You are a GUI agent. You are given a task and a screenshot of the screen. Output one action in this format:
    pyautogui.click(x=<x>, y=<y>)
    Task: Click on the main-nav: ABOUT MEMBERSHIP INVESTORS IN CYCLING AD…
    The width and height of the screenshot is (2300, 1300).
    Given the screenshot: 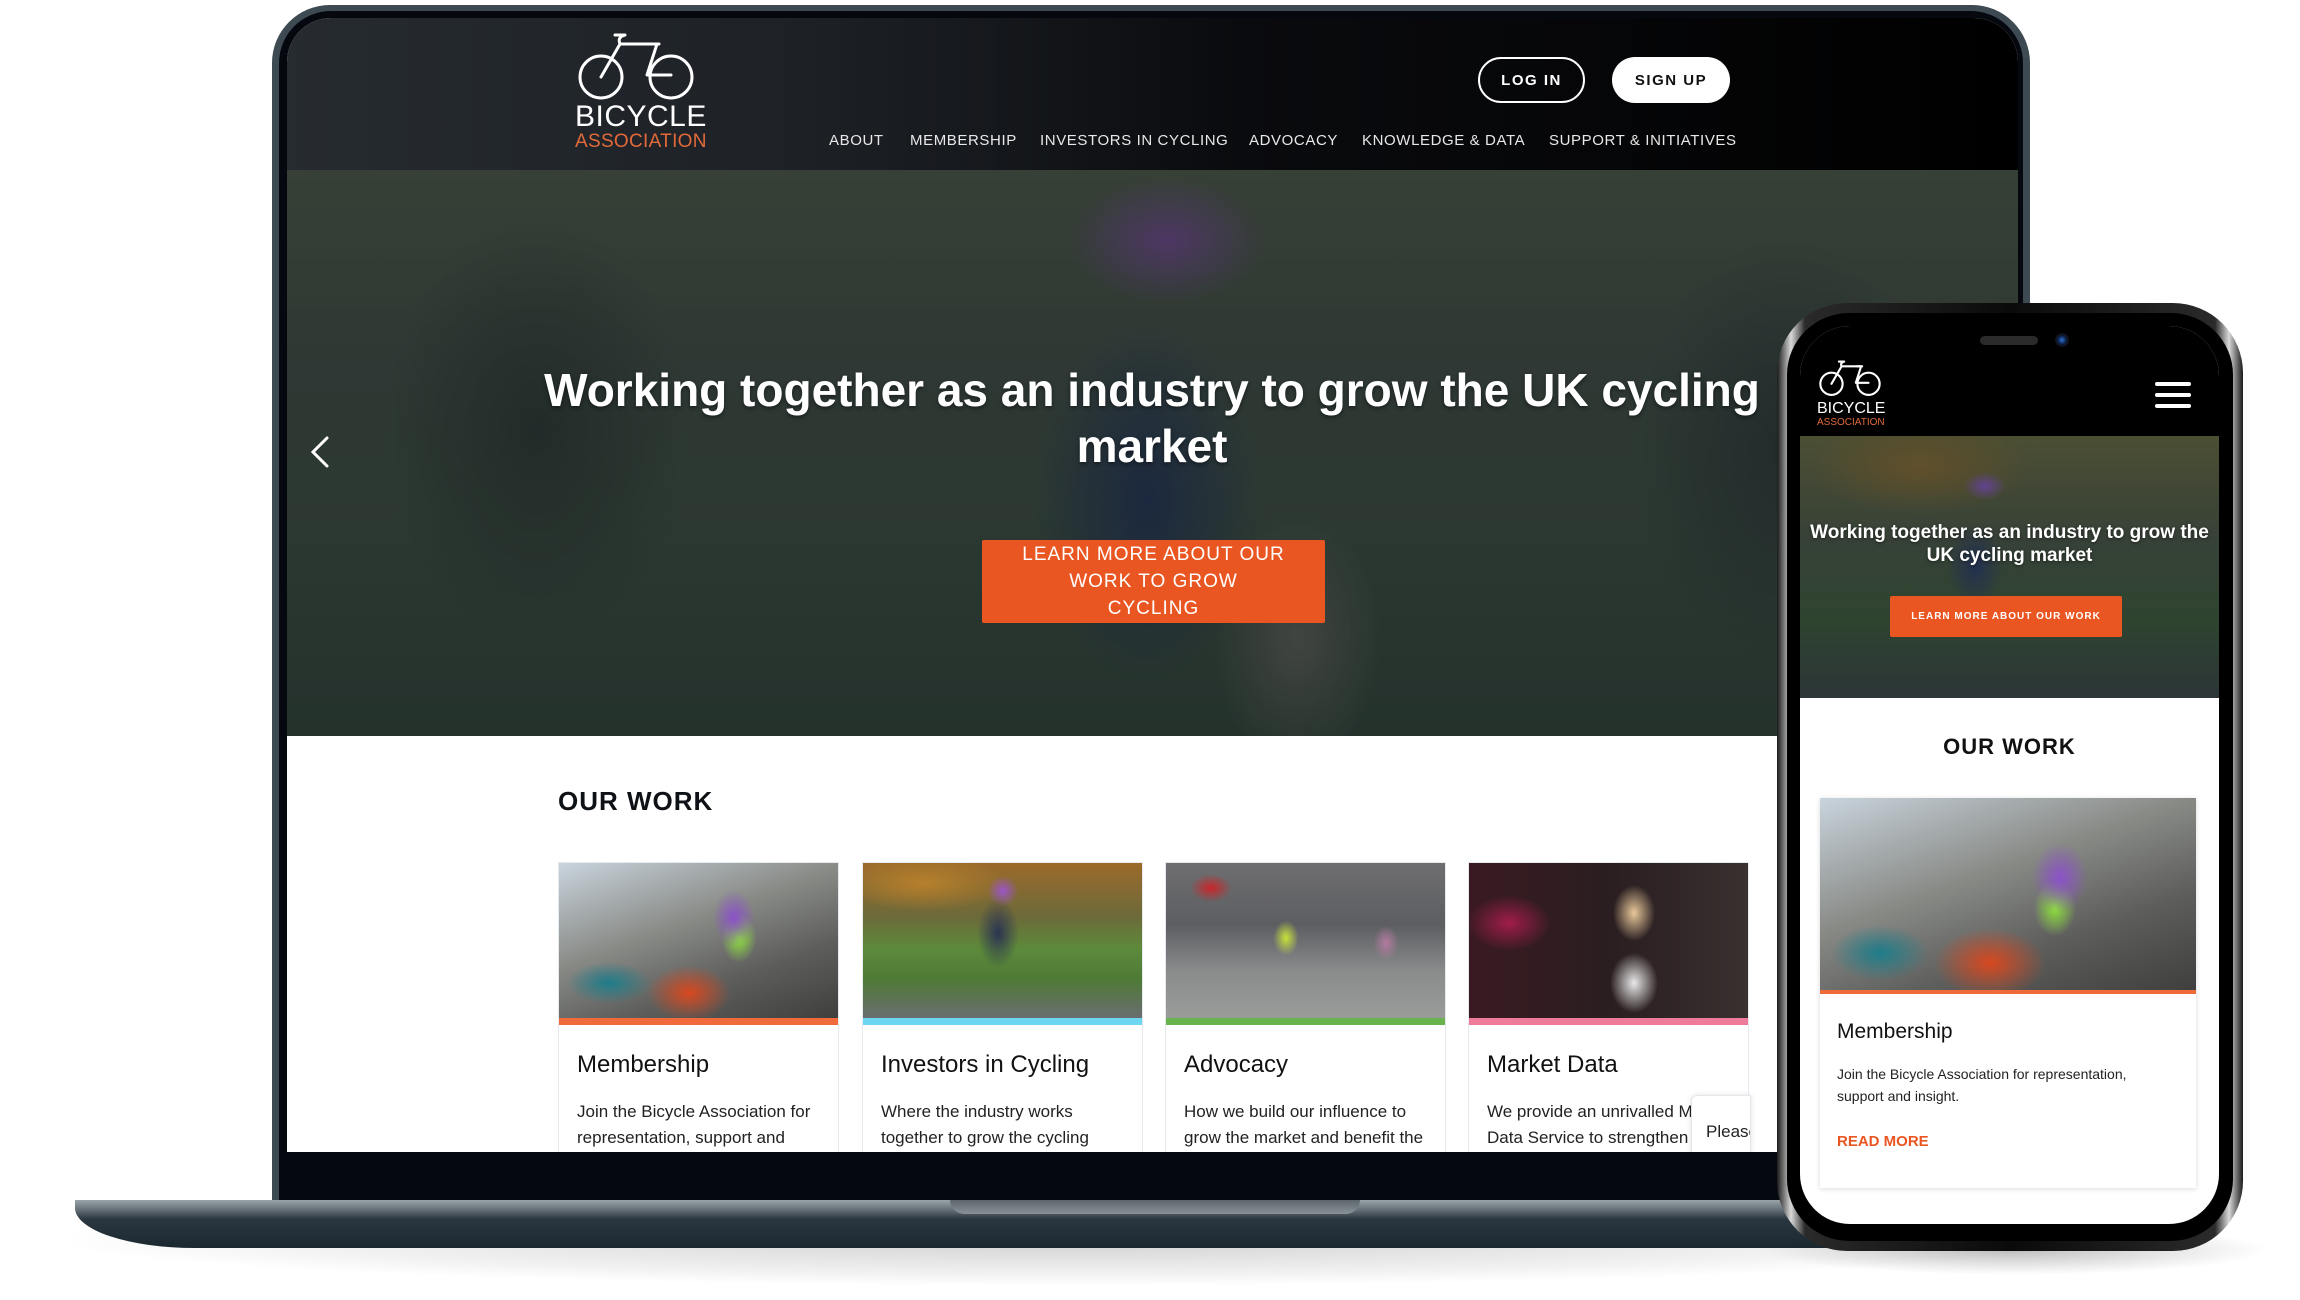 What is the action you would take?
    pyautogui.click(x=1152, y=143)
    